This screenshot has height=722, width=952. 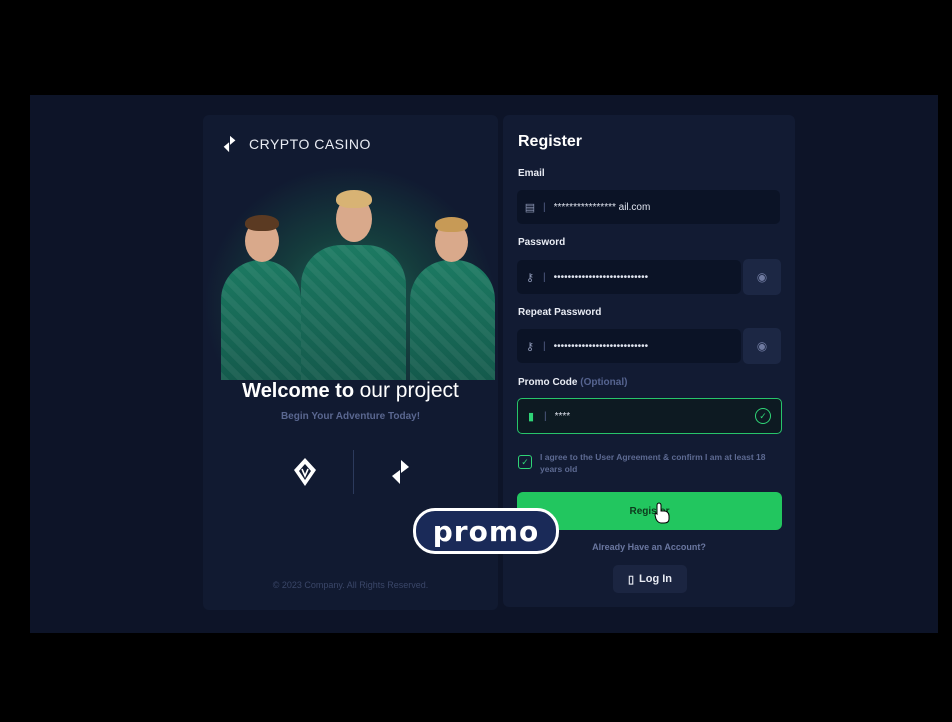 I want to click on cursor-hand-icon, so click(x=662, y=513).